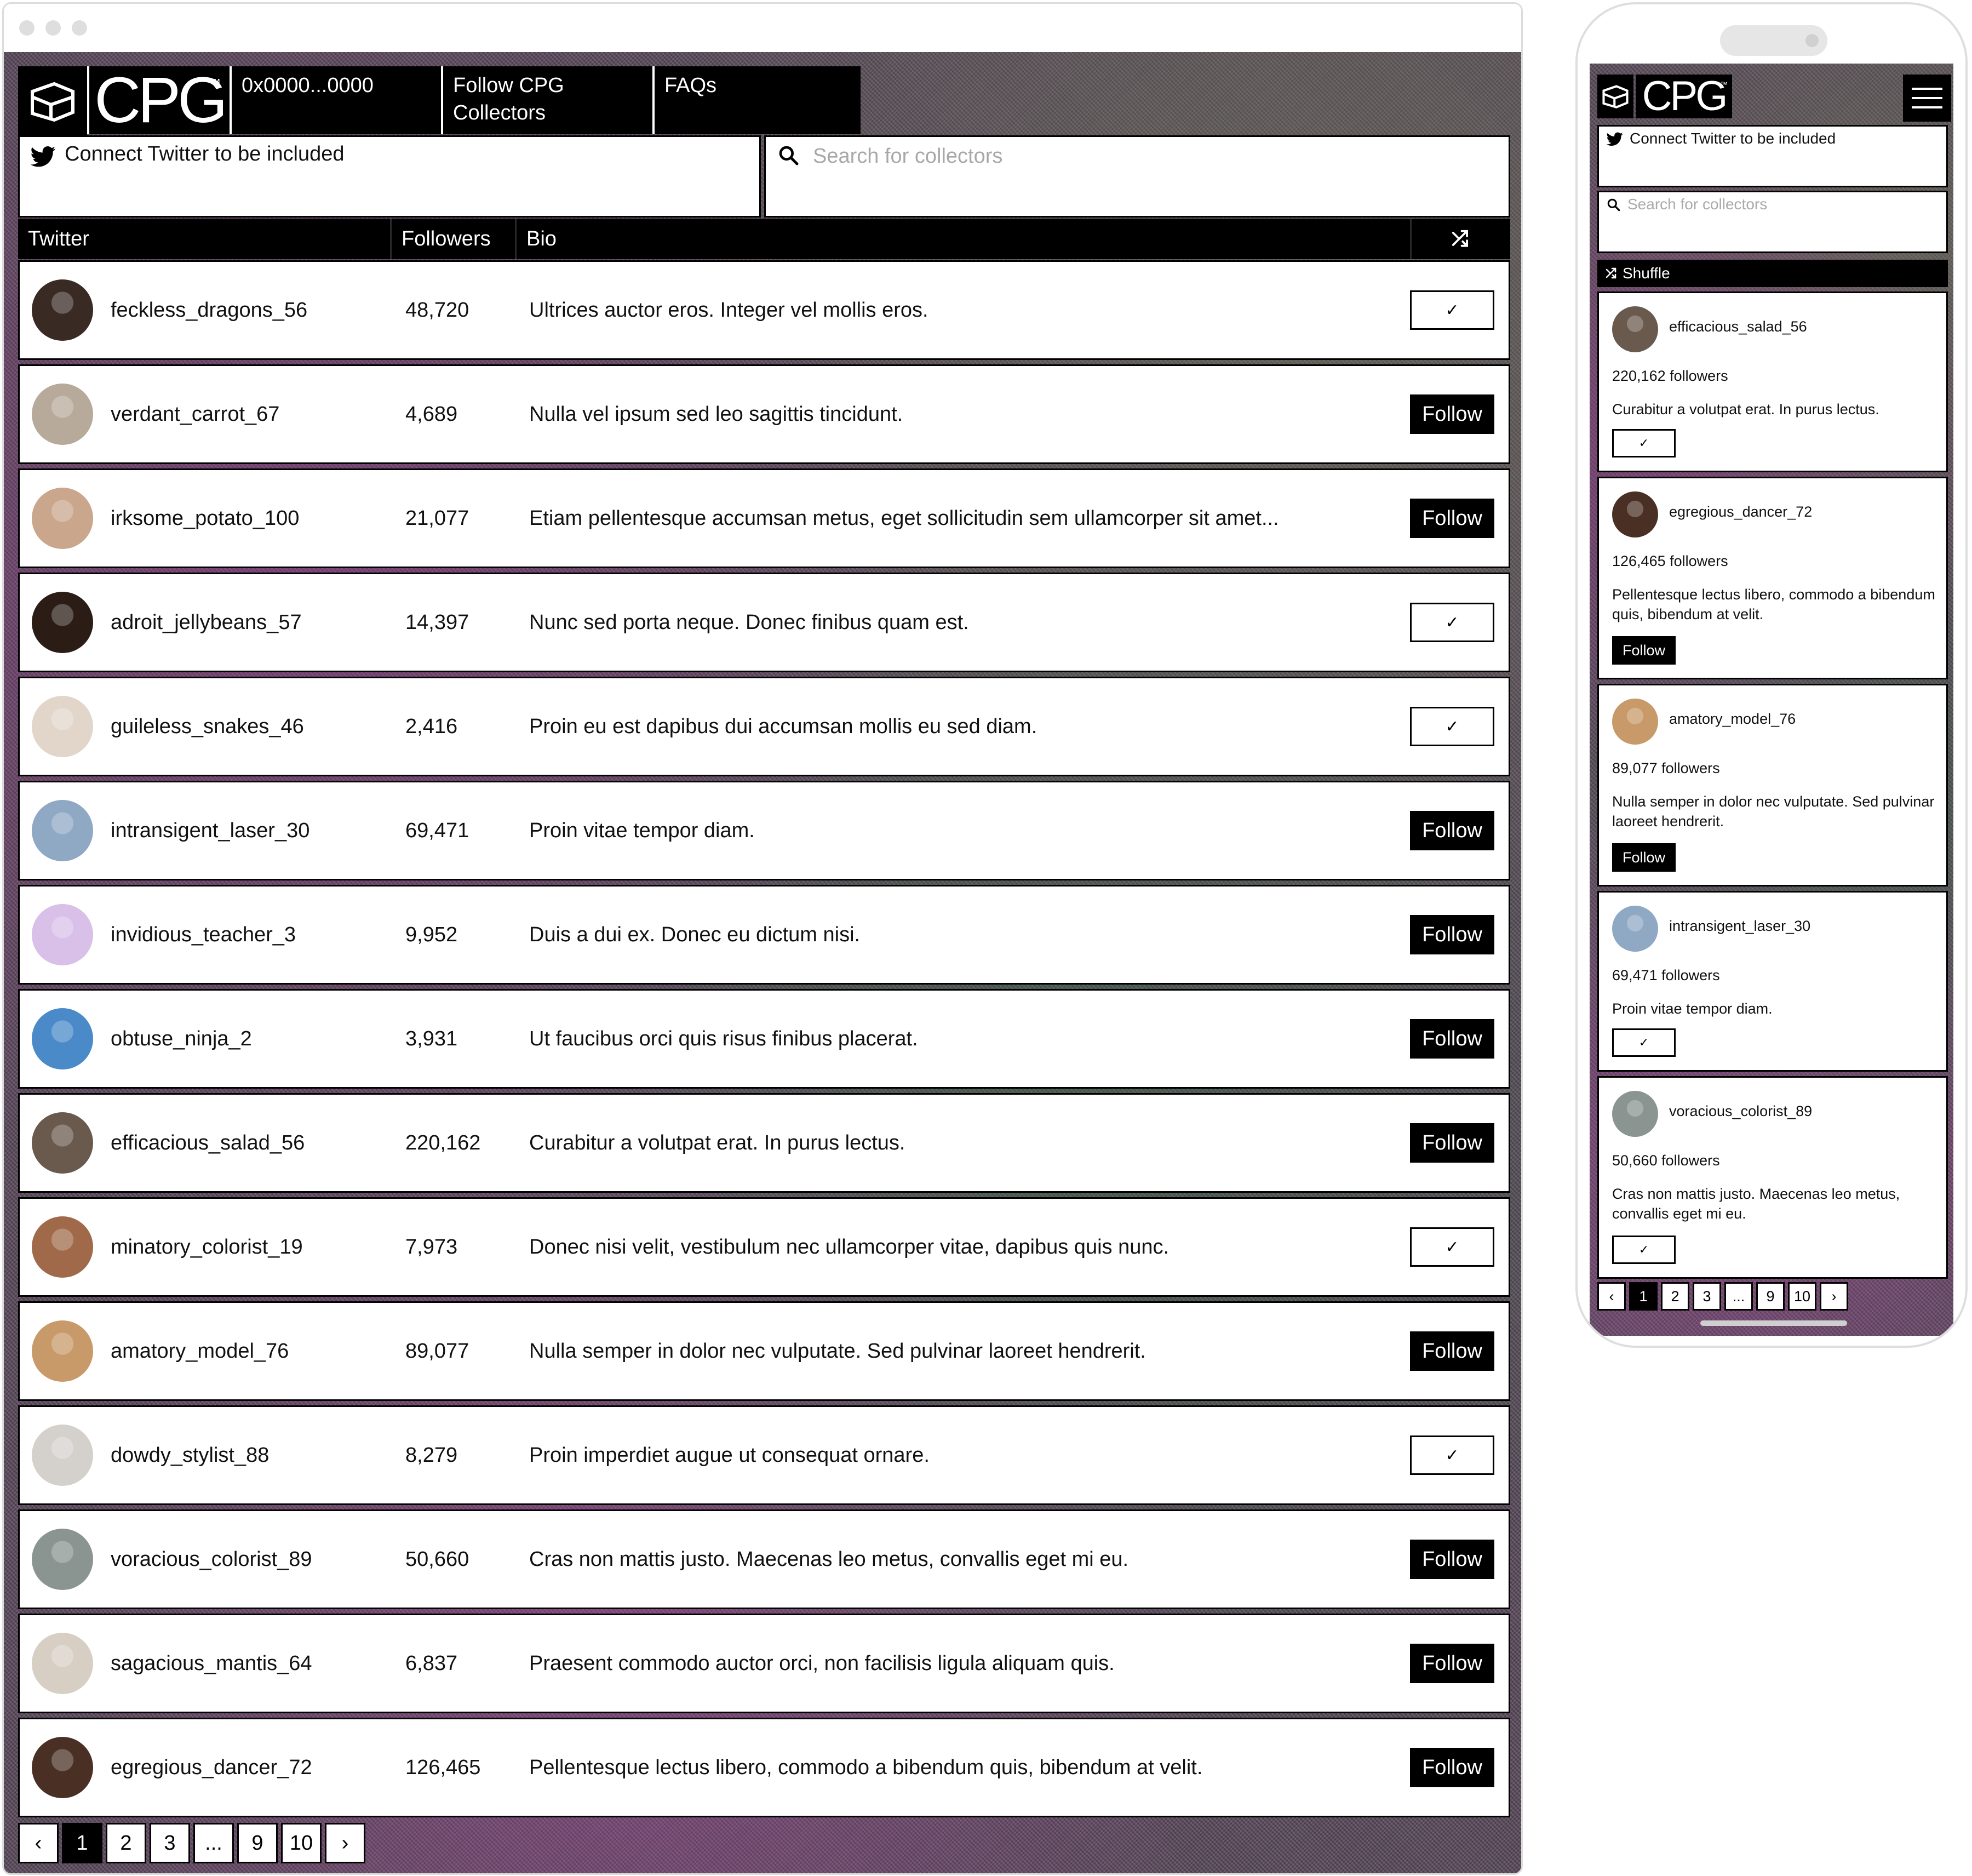 The image size is (1972, 1876). I want to click on next-page-button: ›, so click(345, 1843).